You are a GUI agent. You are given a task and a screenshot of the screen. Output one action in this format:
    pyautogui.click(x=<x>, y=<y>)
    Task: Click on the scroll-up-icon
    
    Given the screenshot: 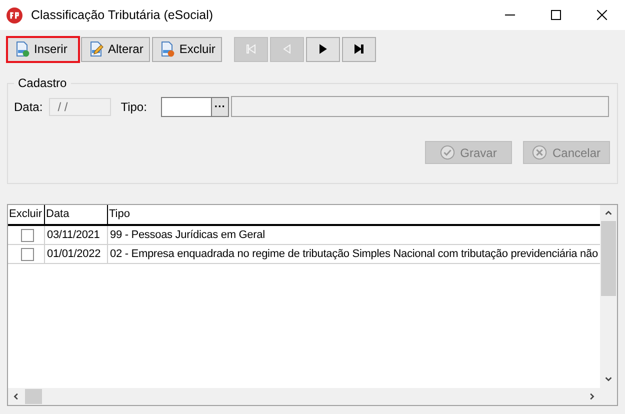 What is the action you would take?
    pyautogui.click(x=608, y=213)
    